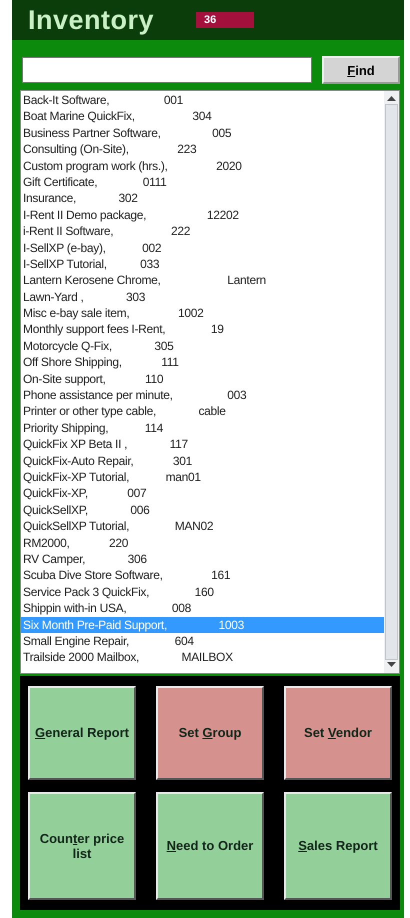  Describe the element at coordinates (202, 493) in the screenshot. I see `list-item: QuickFix-XP, 007` at that location.